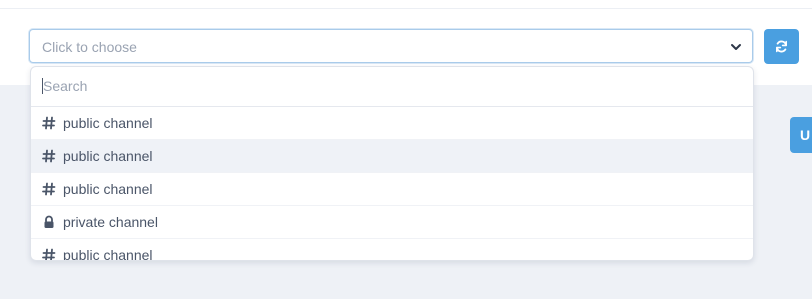 The width and height of the screenshot is (812, 299). I want to click on search-input, so click(388, 86).